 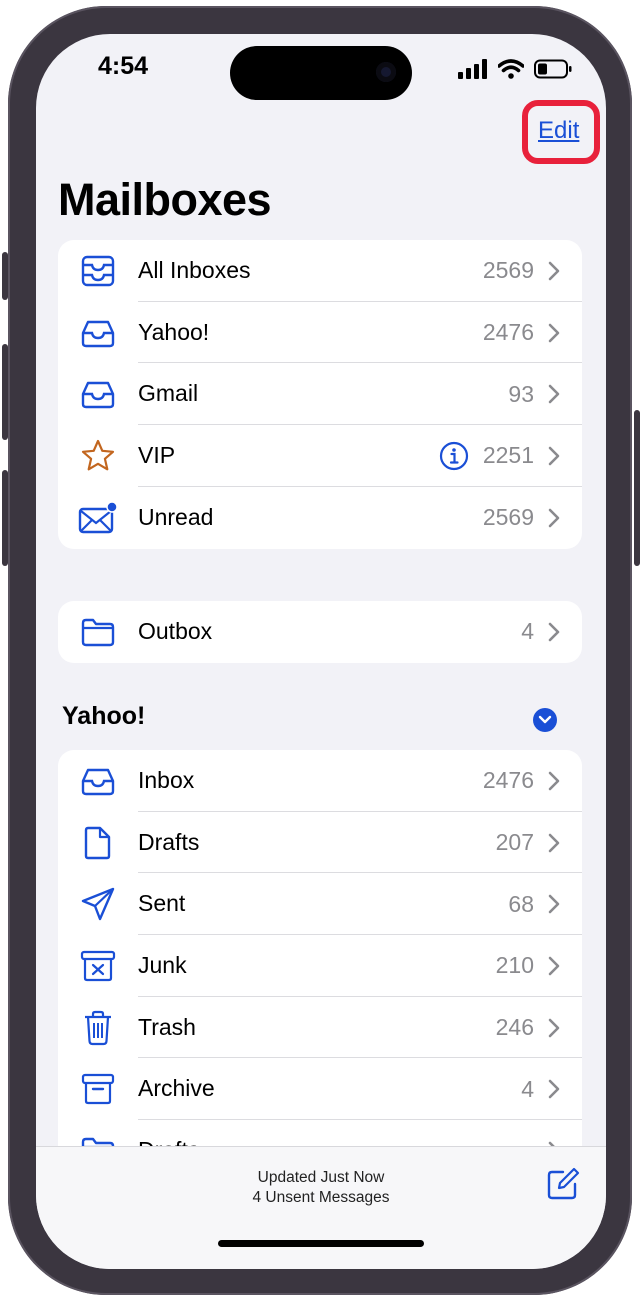 I want to click on envelope-unread-icon, so click(x=98, y=516).